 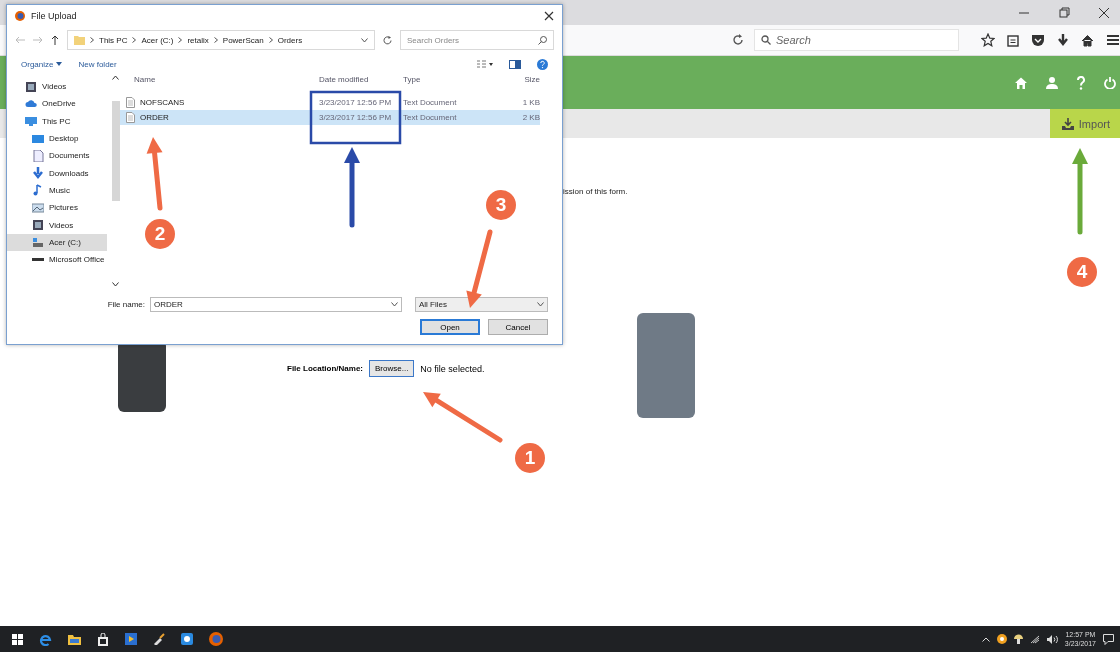 I want to click on new-folder-button: New folder, so click(x=97, y=64).